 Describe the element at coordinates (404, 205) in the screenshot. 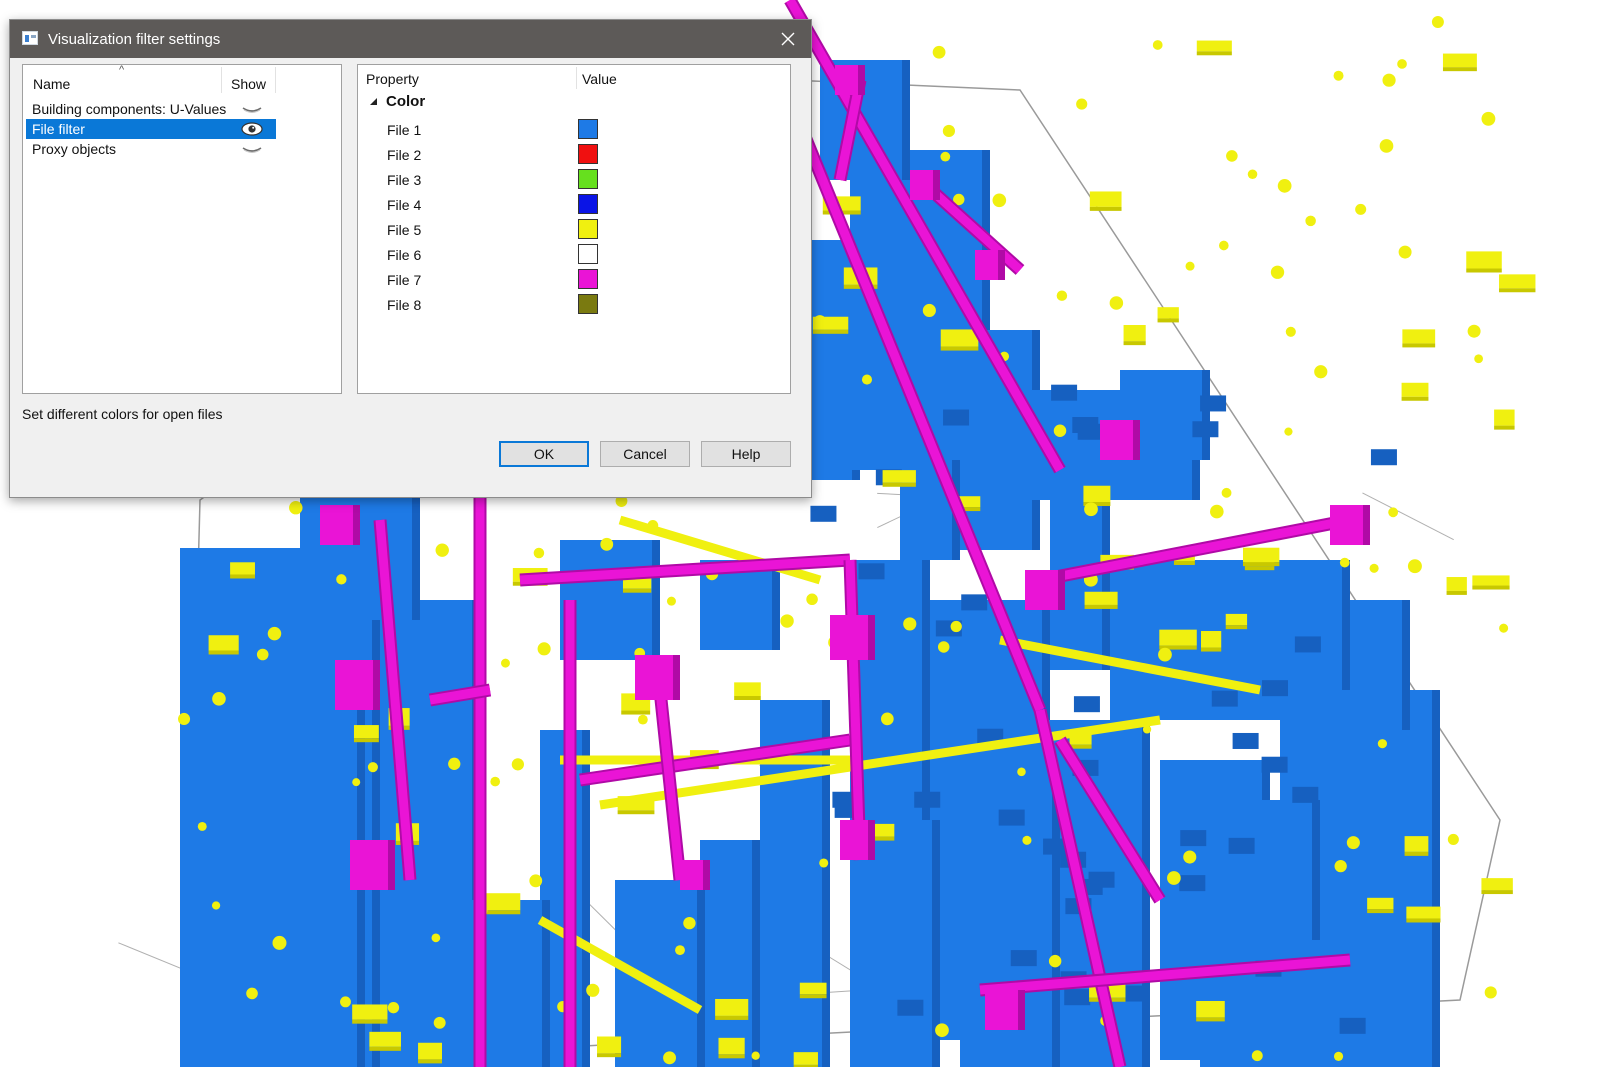

I see `property-name: File 4` at that location.